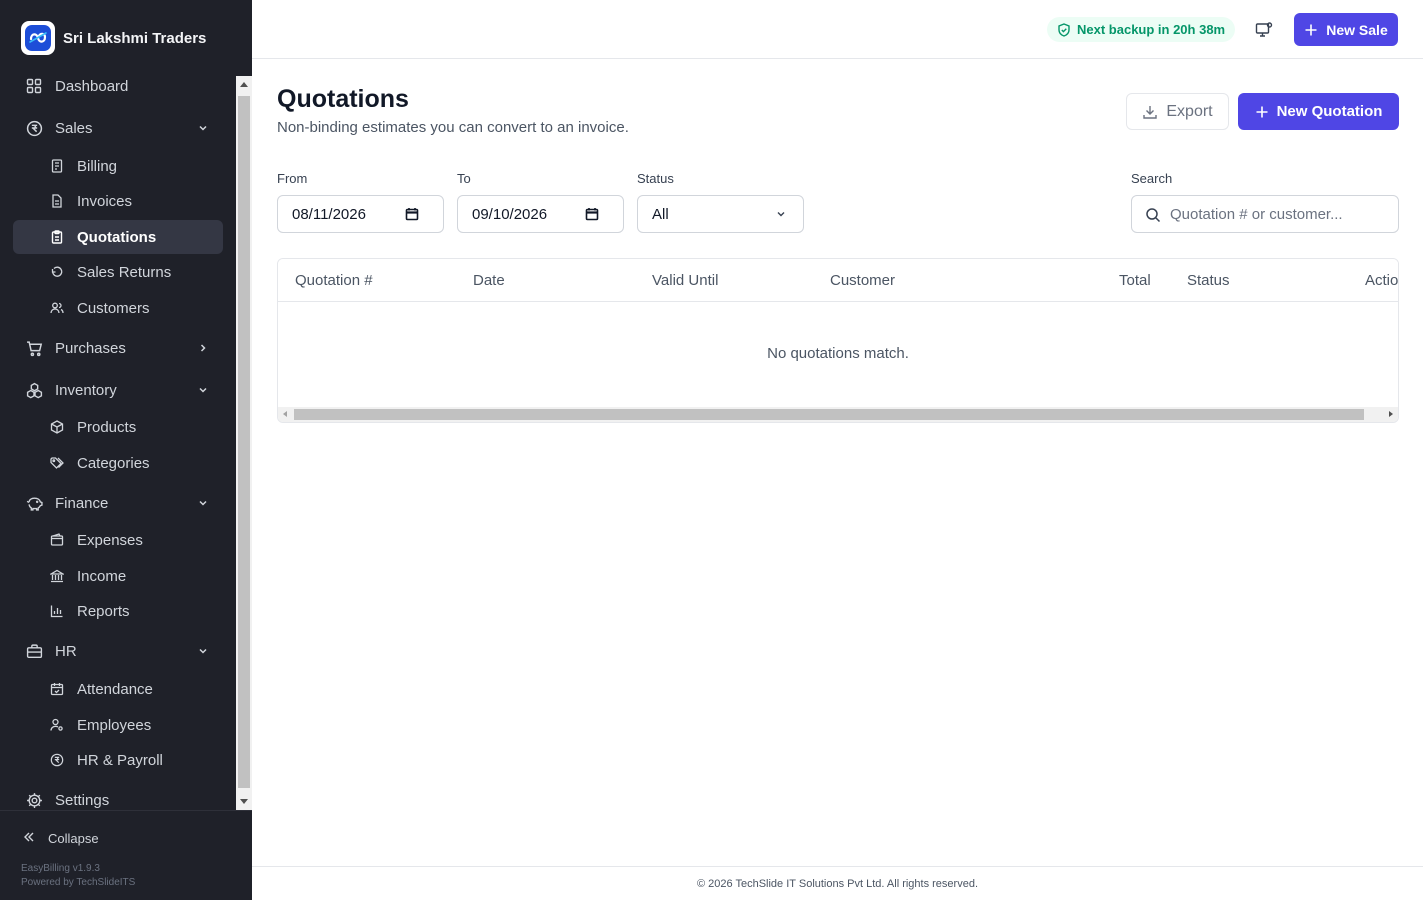 This screenshot has height=900, width=1423. What do you see at coordinates (118, 651) in the screenshot?
I see `sidebar-item-hr: HR` at bounding box center [118, 651].